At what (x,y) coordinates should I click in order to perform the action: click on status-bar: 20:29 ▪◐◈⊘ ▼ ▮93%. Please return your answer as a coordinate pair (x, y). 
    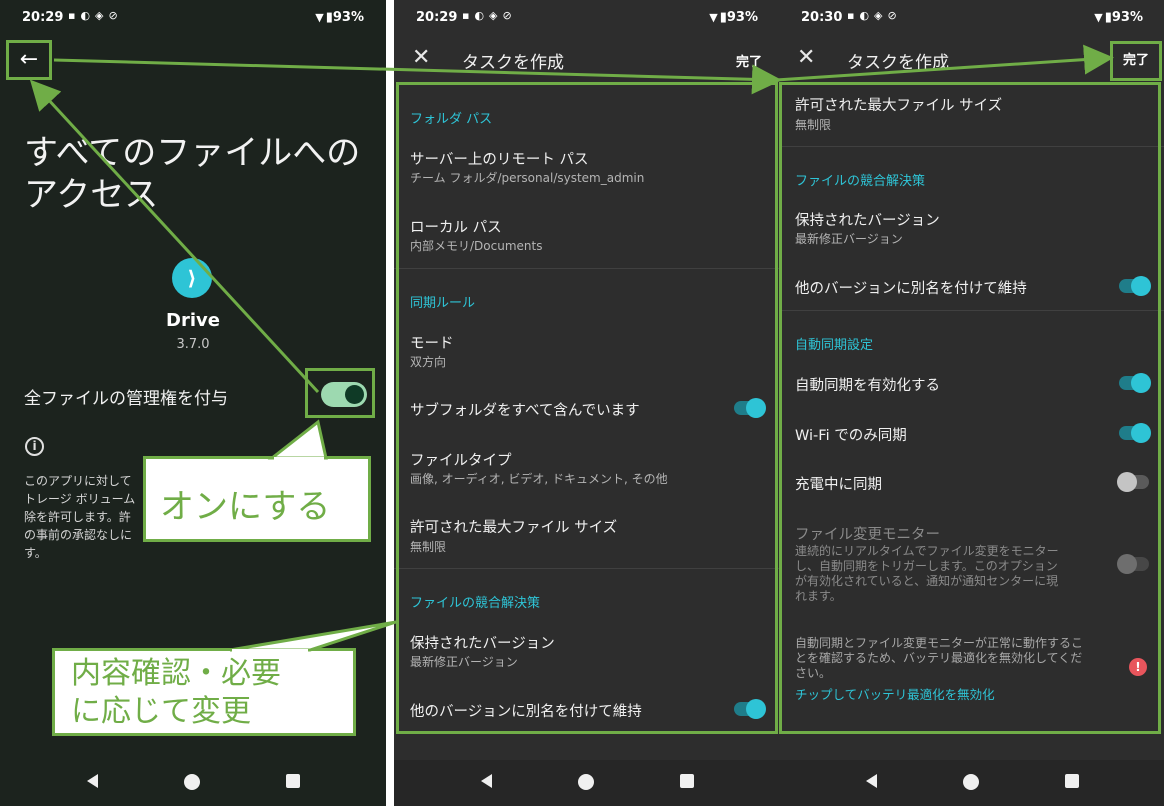
    Looking at the image, I should click on (587, 17).